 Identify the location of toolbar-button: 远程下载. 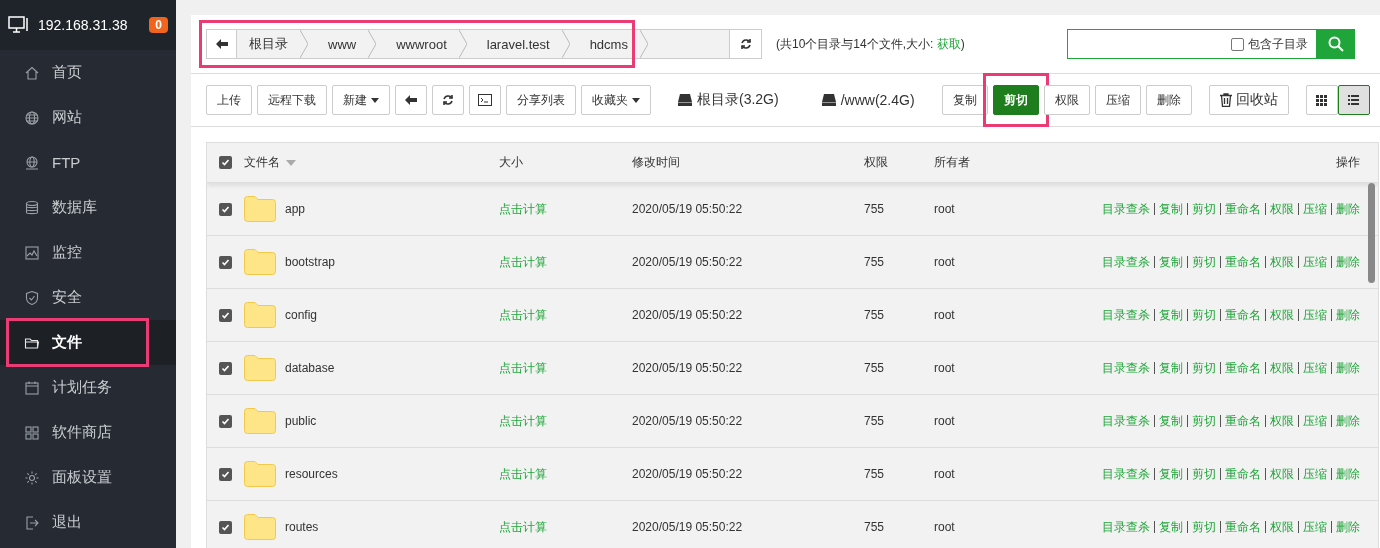
(292, 100).